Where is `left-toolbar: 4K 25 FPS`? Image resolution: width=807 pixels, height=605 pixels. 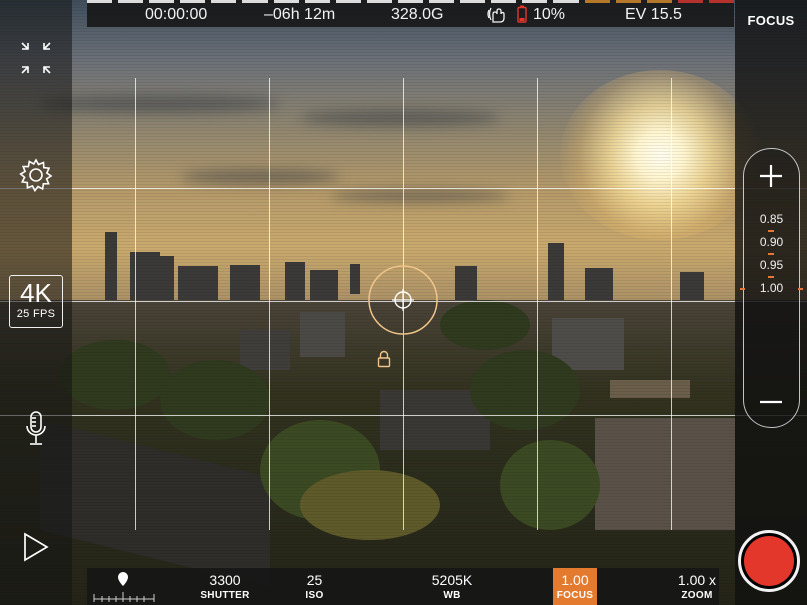 left-toolbar: 4K 25 FPS is located at coordinates (36, 302).